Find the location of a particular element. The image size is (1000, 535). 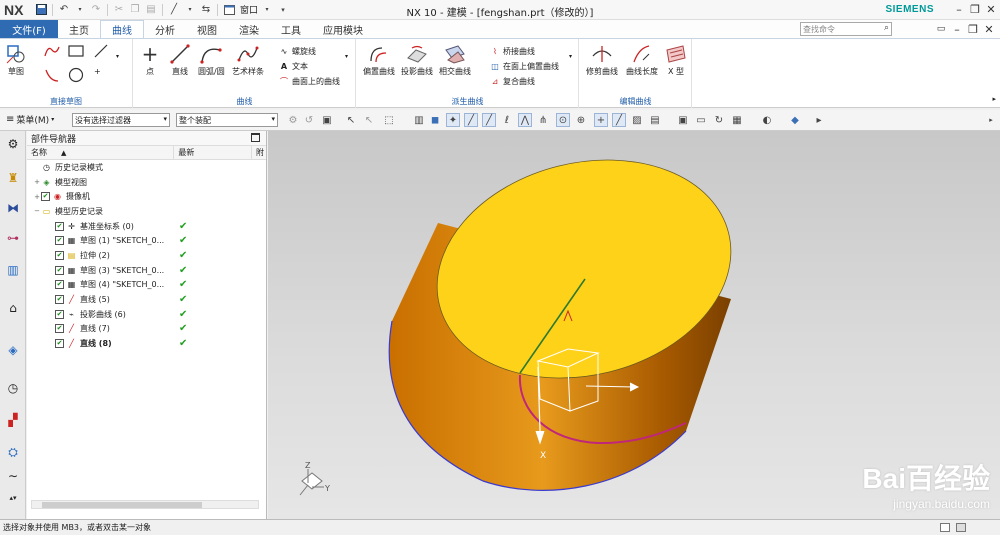

table-row: ✔ ▦ 草图 (3) "SKETCH_0... ✔ is located at coordinates (146, 270).